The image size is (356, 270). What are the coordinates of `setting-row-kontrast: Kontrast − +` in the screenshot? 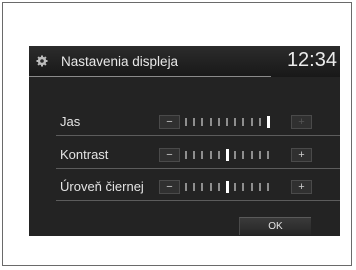 It's located at (198, 156).